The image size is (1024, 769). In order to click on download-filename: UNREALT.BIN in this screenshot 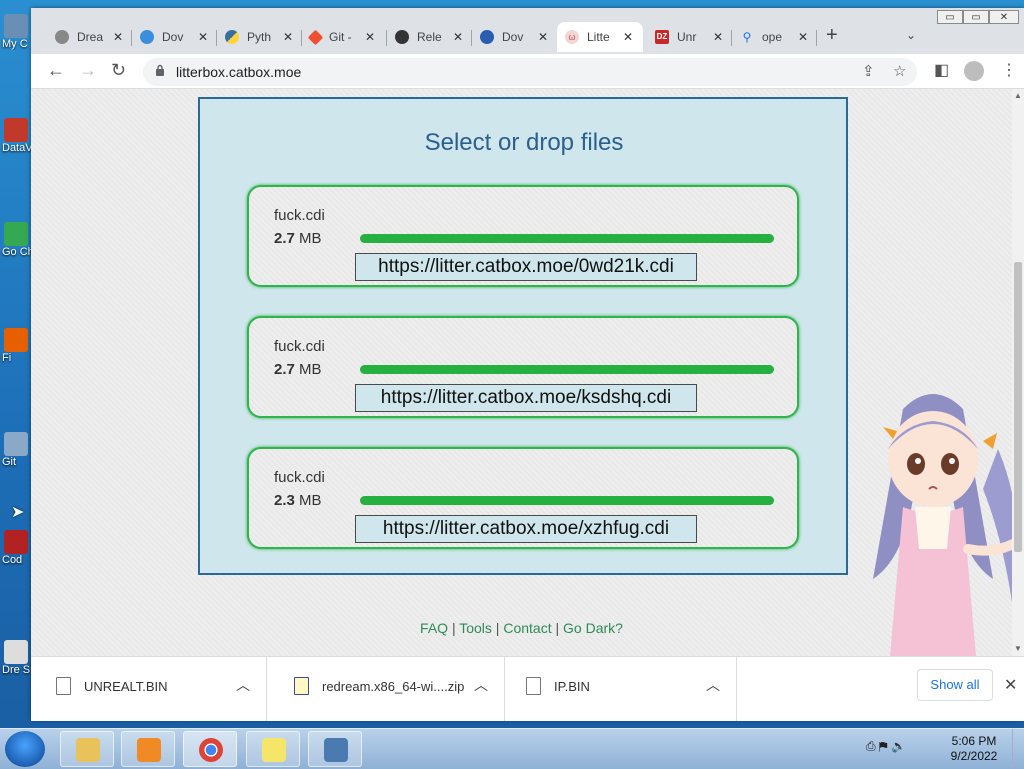, I will do `click(126, 686)`.